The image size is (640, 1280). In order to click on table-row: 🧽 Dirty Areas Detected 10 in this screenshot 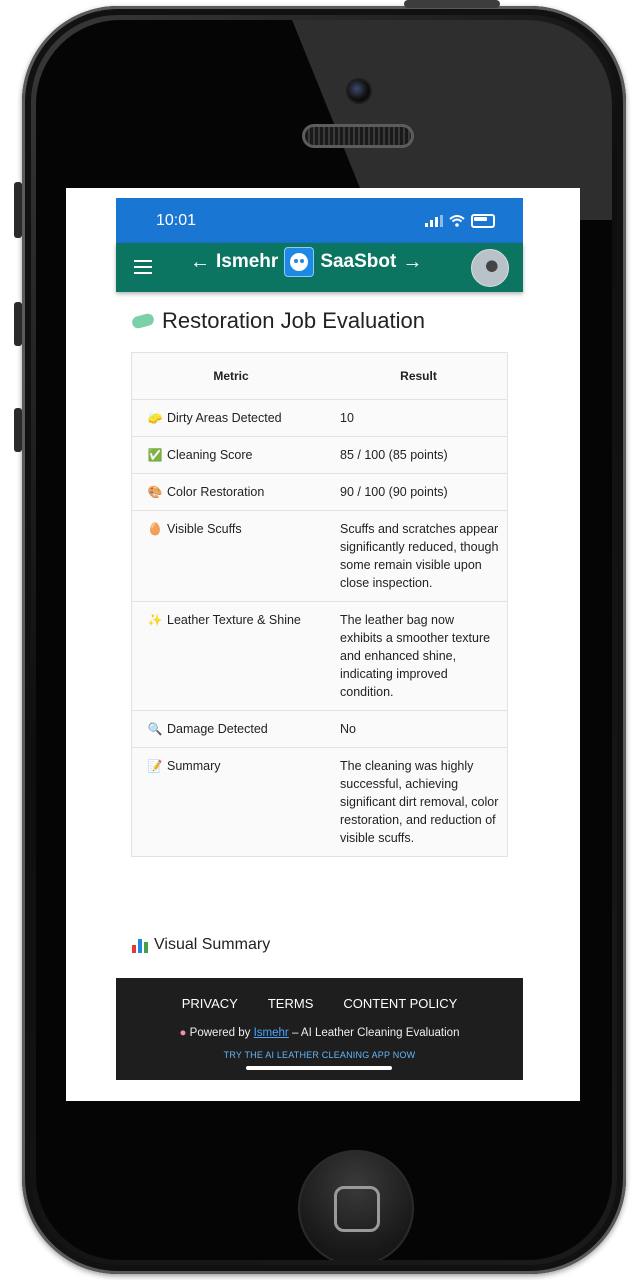, I will do `click(319, 418)`.